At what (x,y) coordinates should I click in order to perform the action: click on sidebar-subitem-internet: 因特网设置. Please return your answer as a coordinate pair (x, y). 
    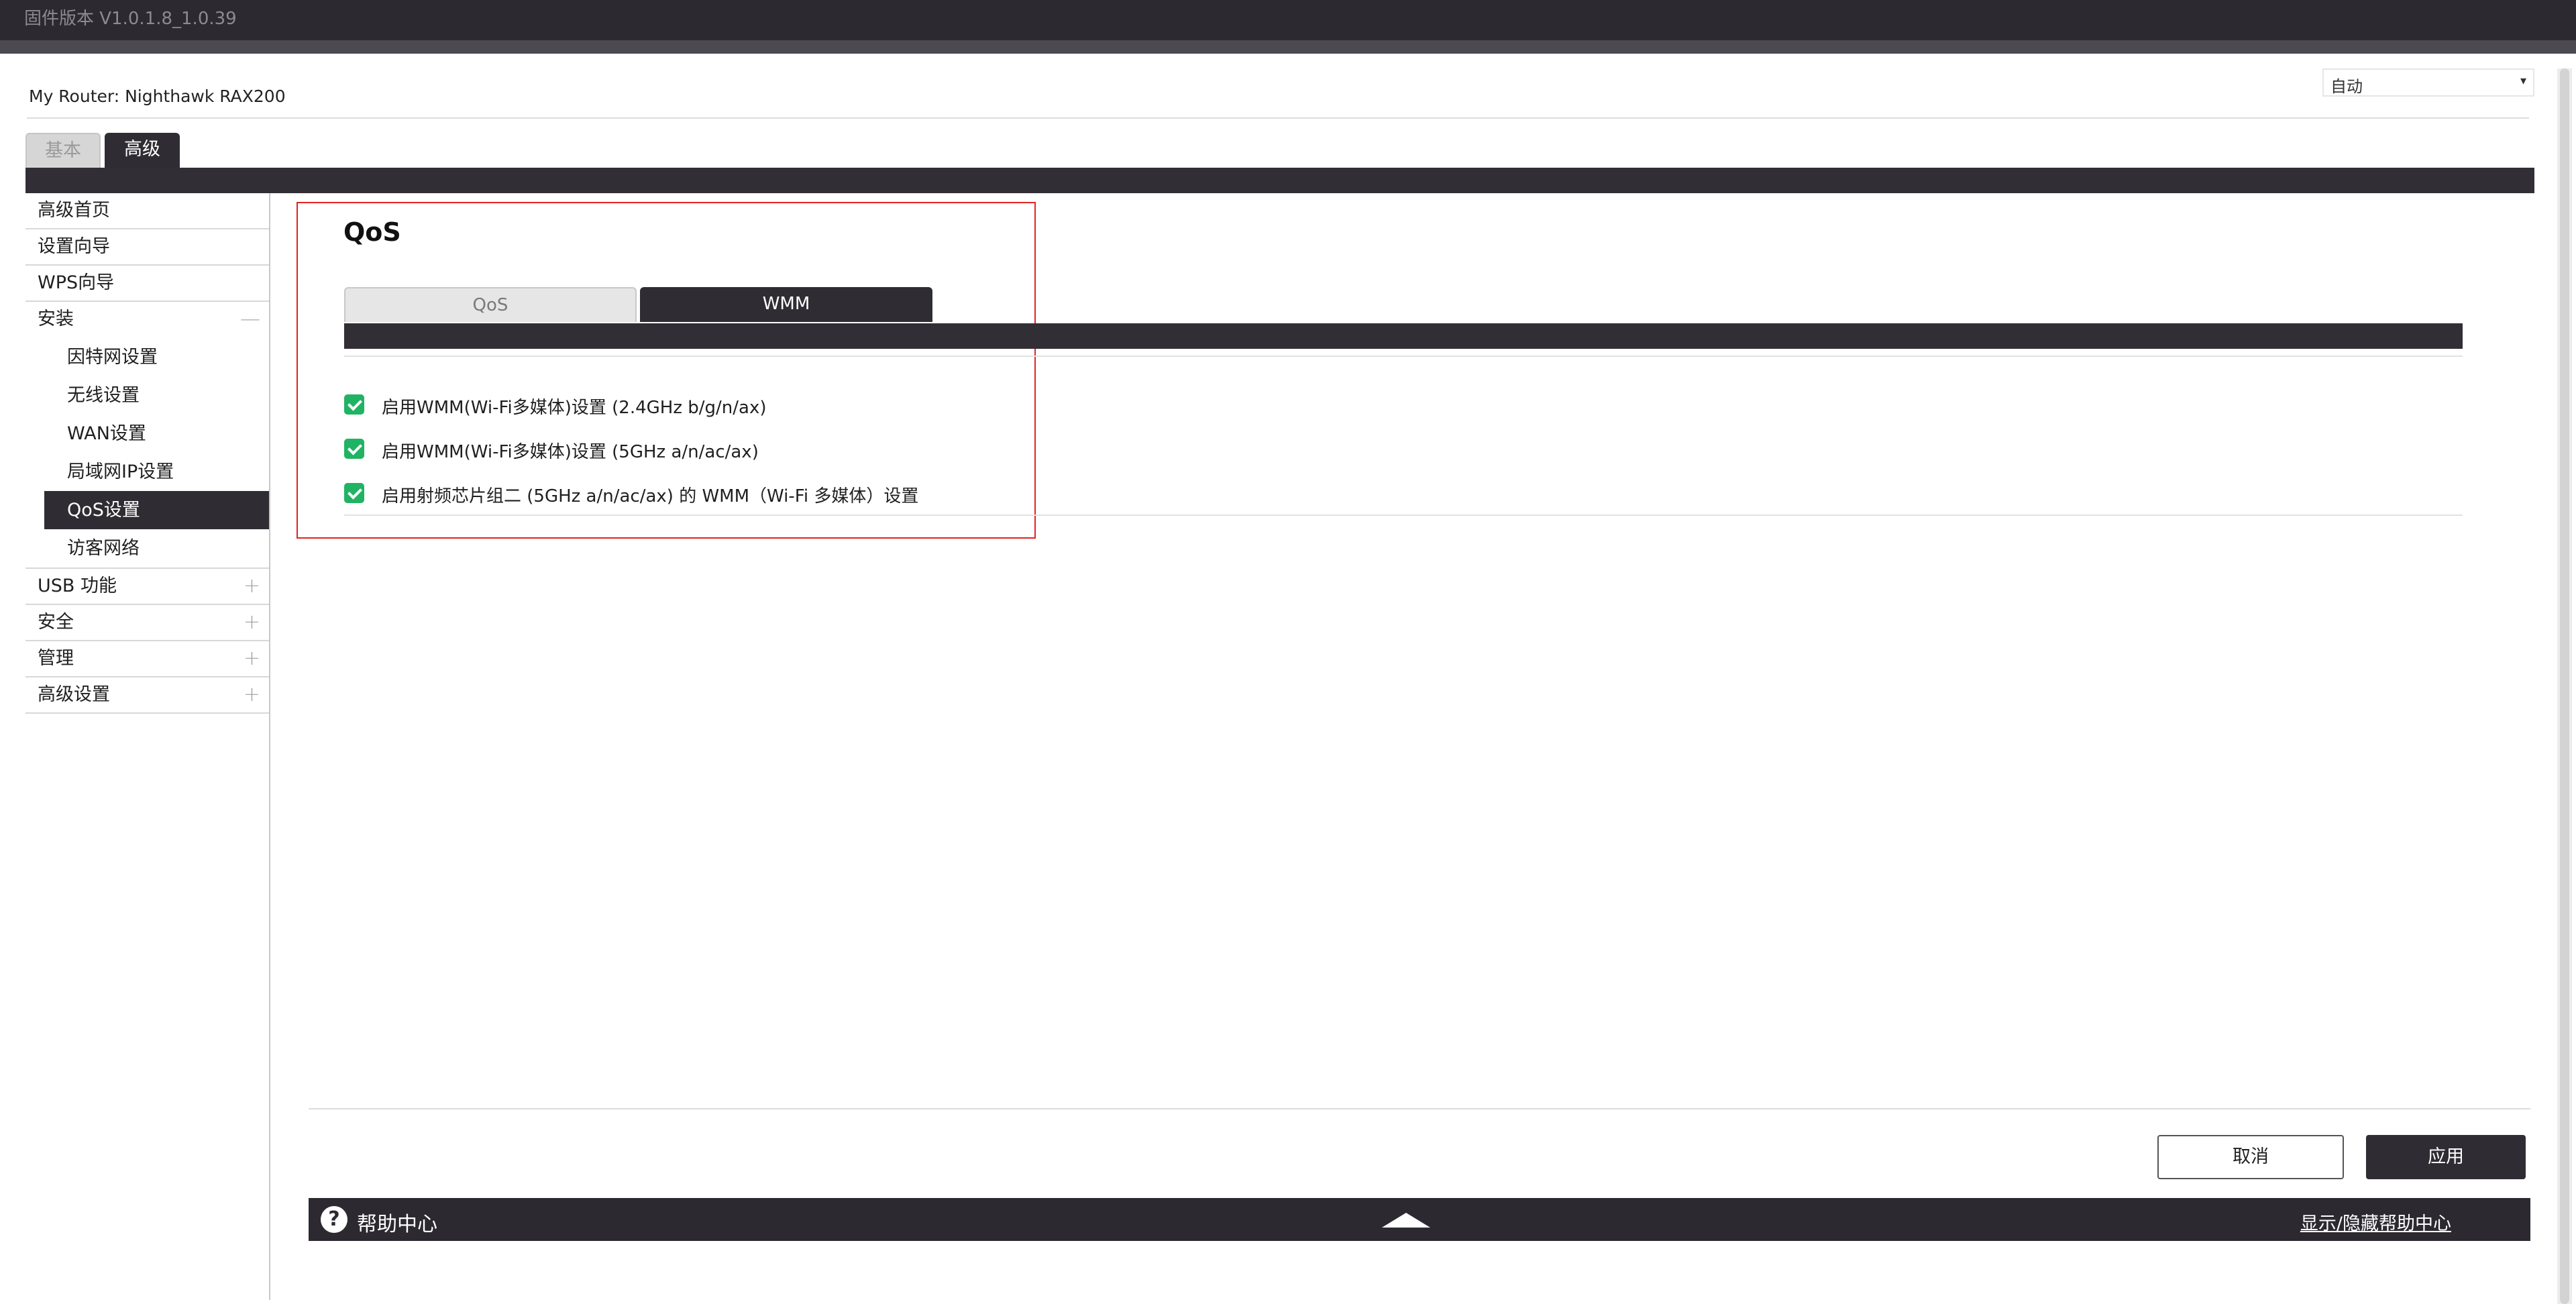
    Looking at the image, I should click on (147, 357).